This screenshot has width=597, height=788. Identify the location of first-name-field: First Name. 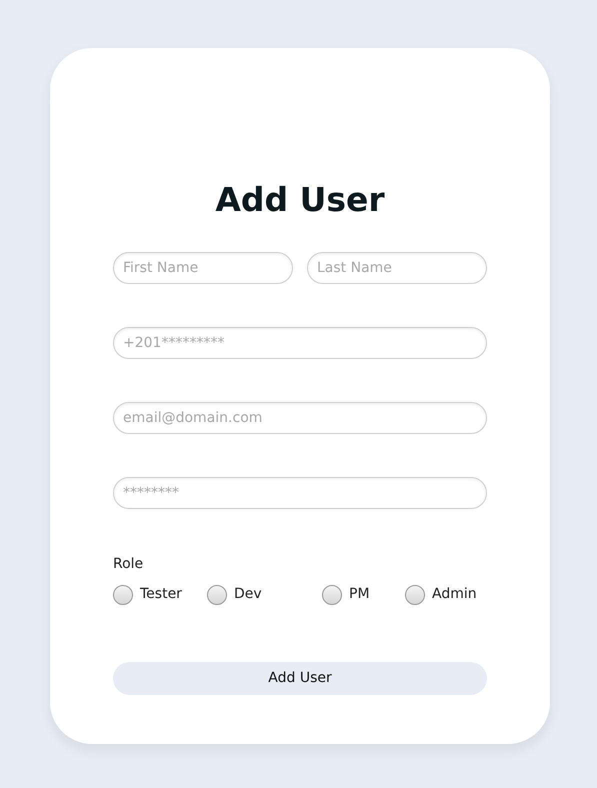
(203, 268).